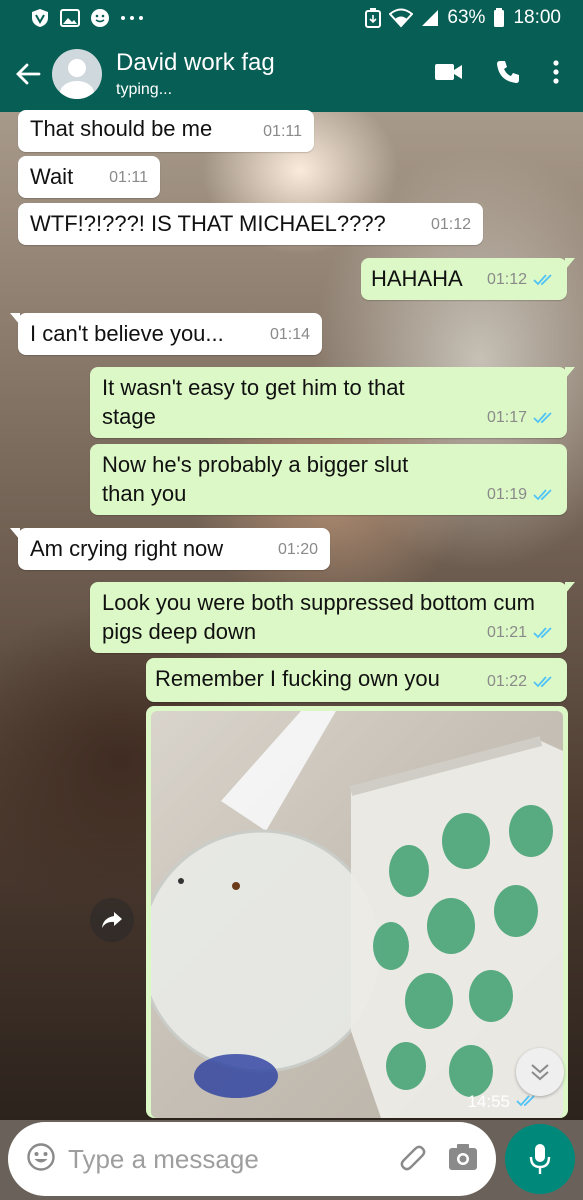 This screenshot has height=1200, width=583. Describe the element at coordinates (430, 18) in the screenshot. I see `signal-icon` at that location.